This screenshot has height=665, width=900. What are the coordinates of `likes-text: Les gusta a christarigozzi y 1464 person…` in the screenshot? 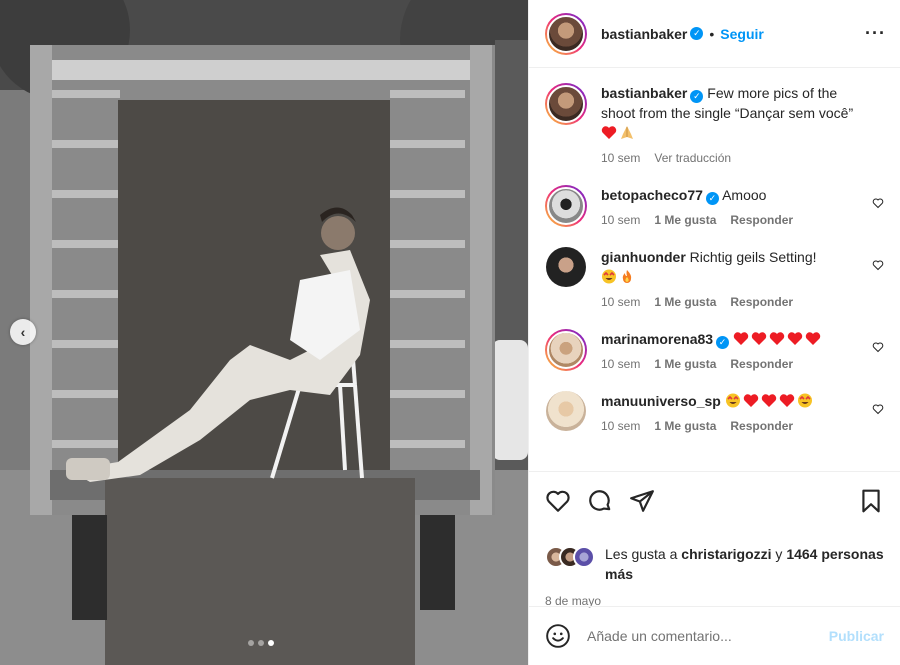 It's located at (744, 564).